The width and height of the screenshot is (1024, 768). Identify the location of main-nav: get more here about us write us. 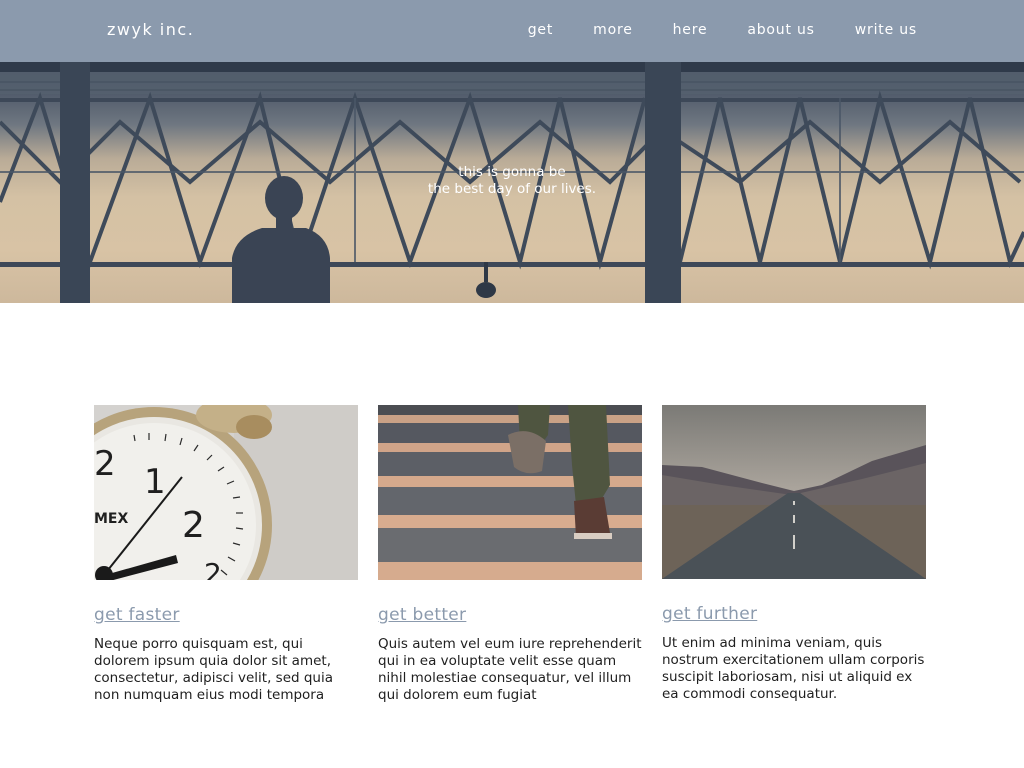
(722, 30).